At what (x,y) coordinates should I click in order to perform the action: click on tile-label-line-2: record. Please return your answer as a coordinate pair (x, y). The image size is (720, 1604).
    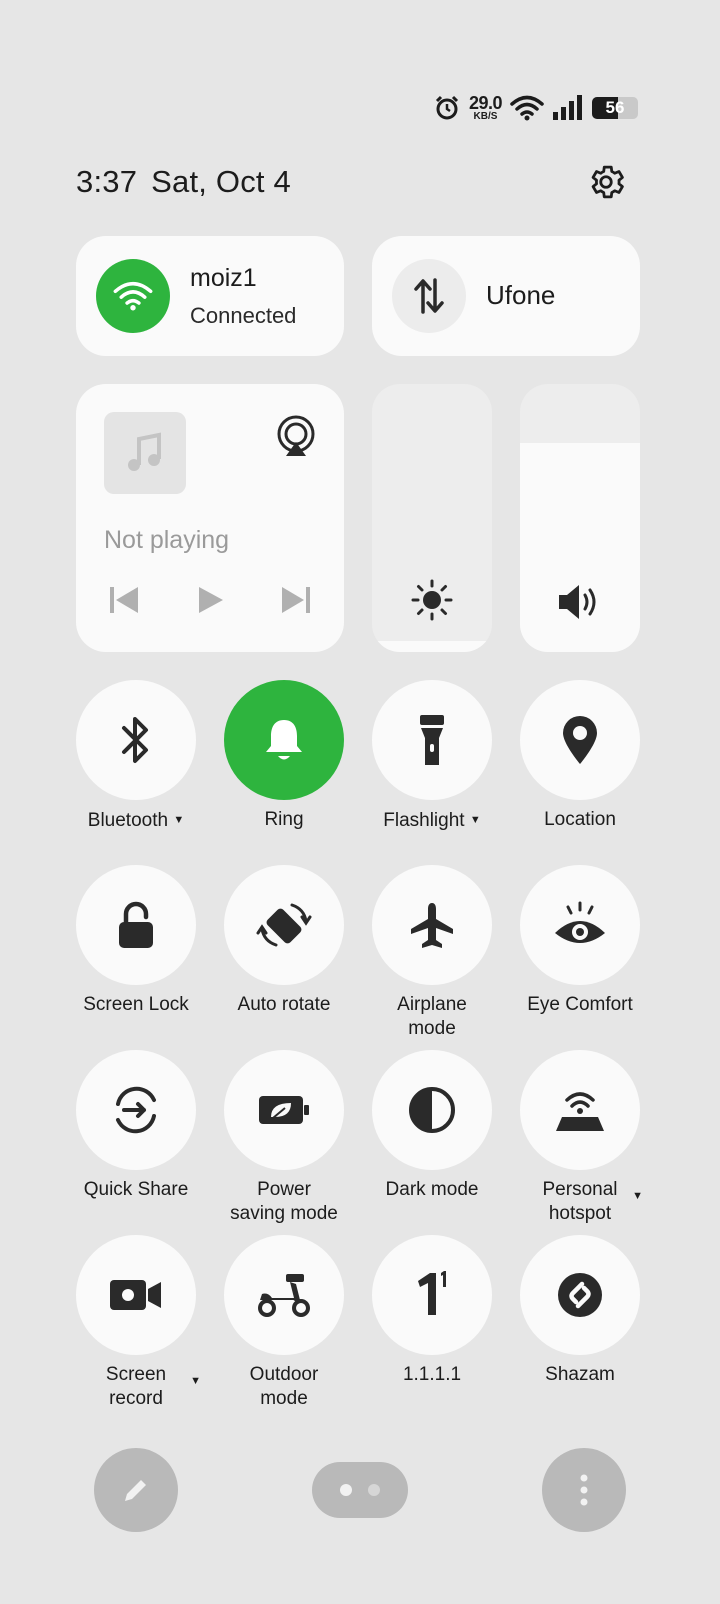
    Looking at the image, I should click on (136, 1398).